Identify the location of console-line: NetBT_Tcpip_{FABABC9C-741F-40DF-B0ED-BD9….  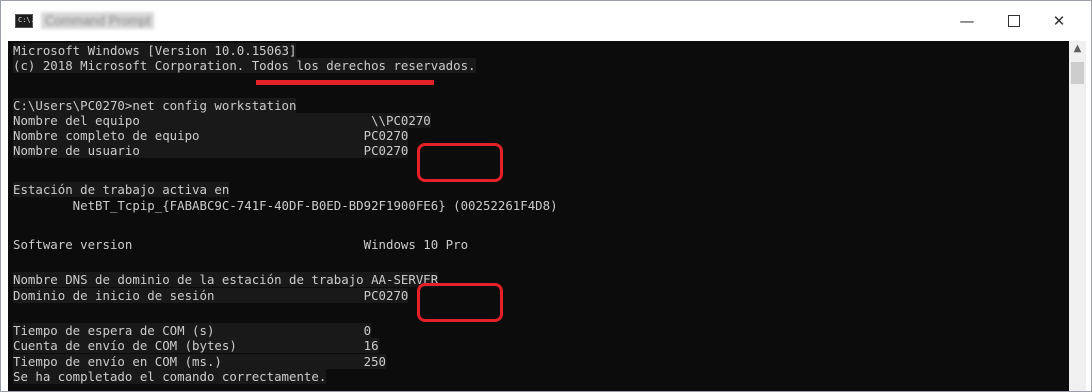
(285, 205).